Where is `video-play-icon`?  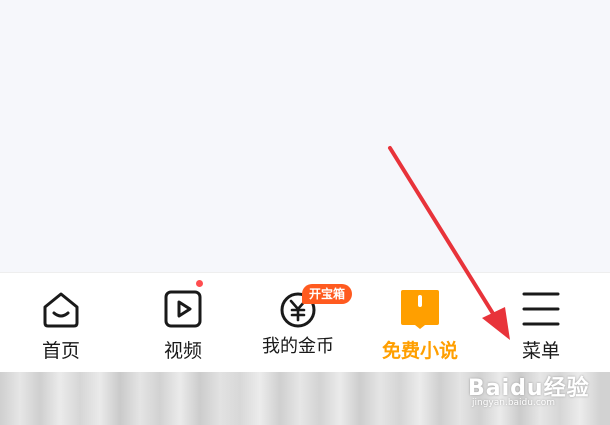
video-play-icon is located at coordinates (183, 309).